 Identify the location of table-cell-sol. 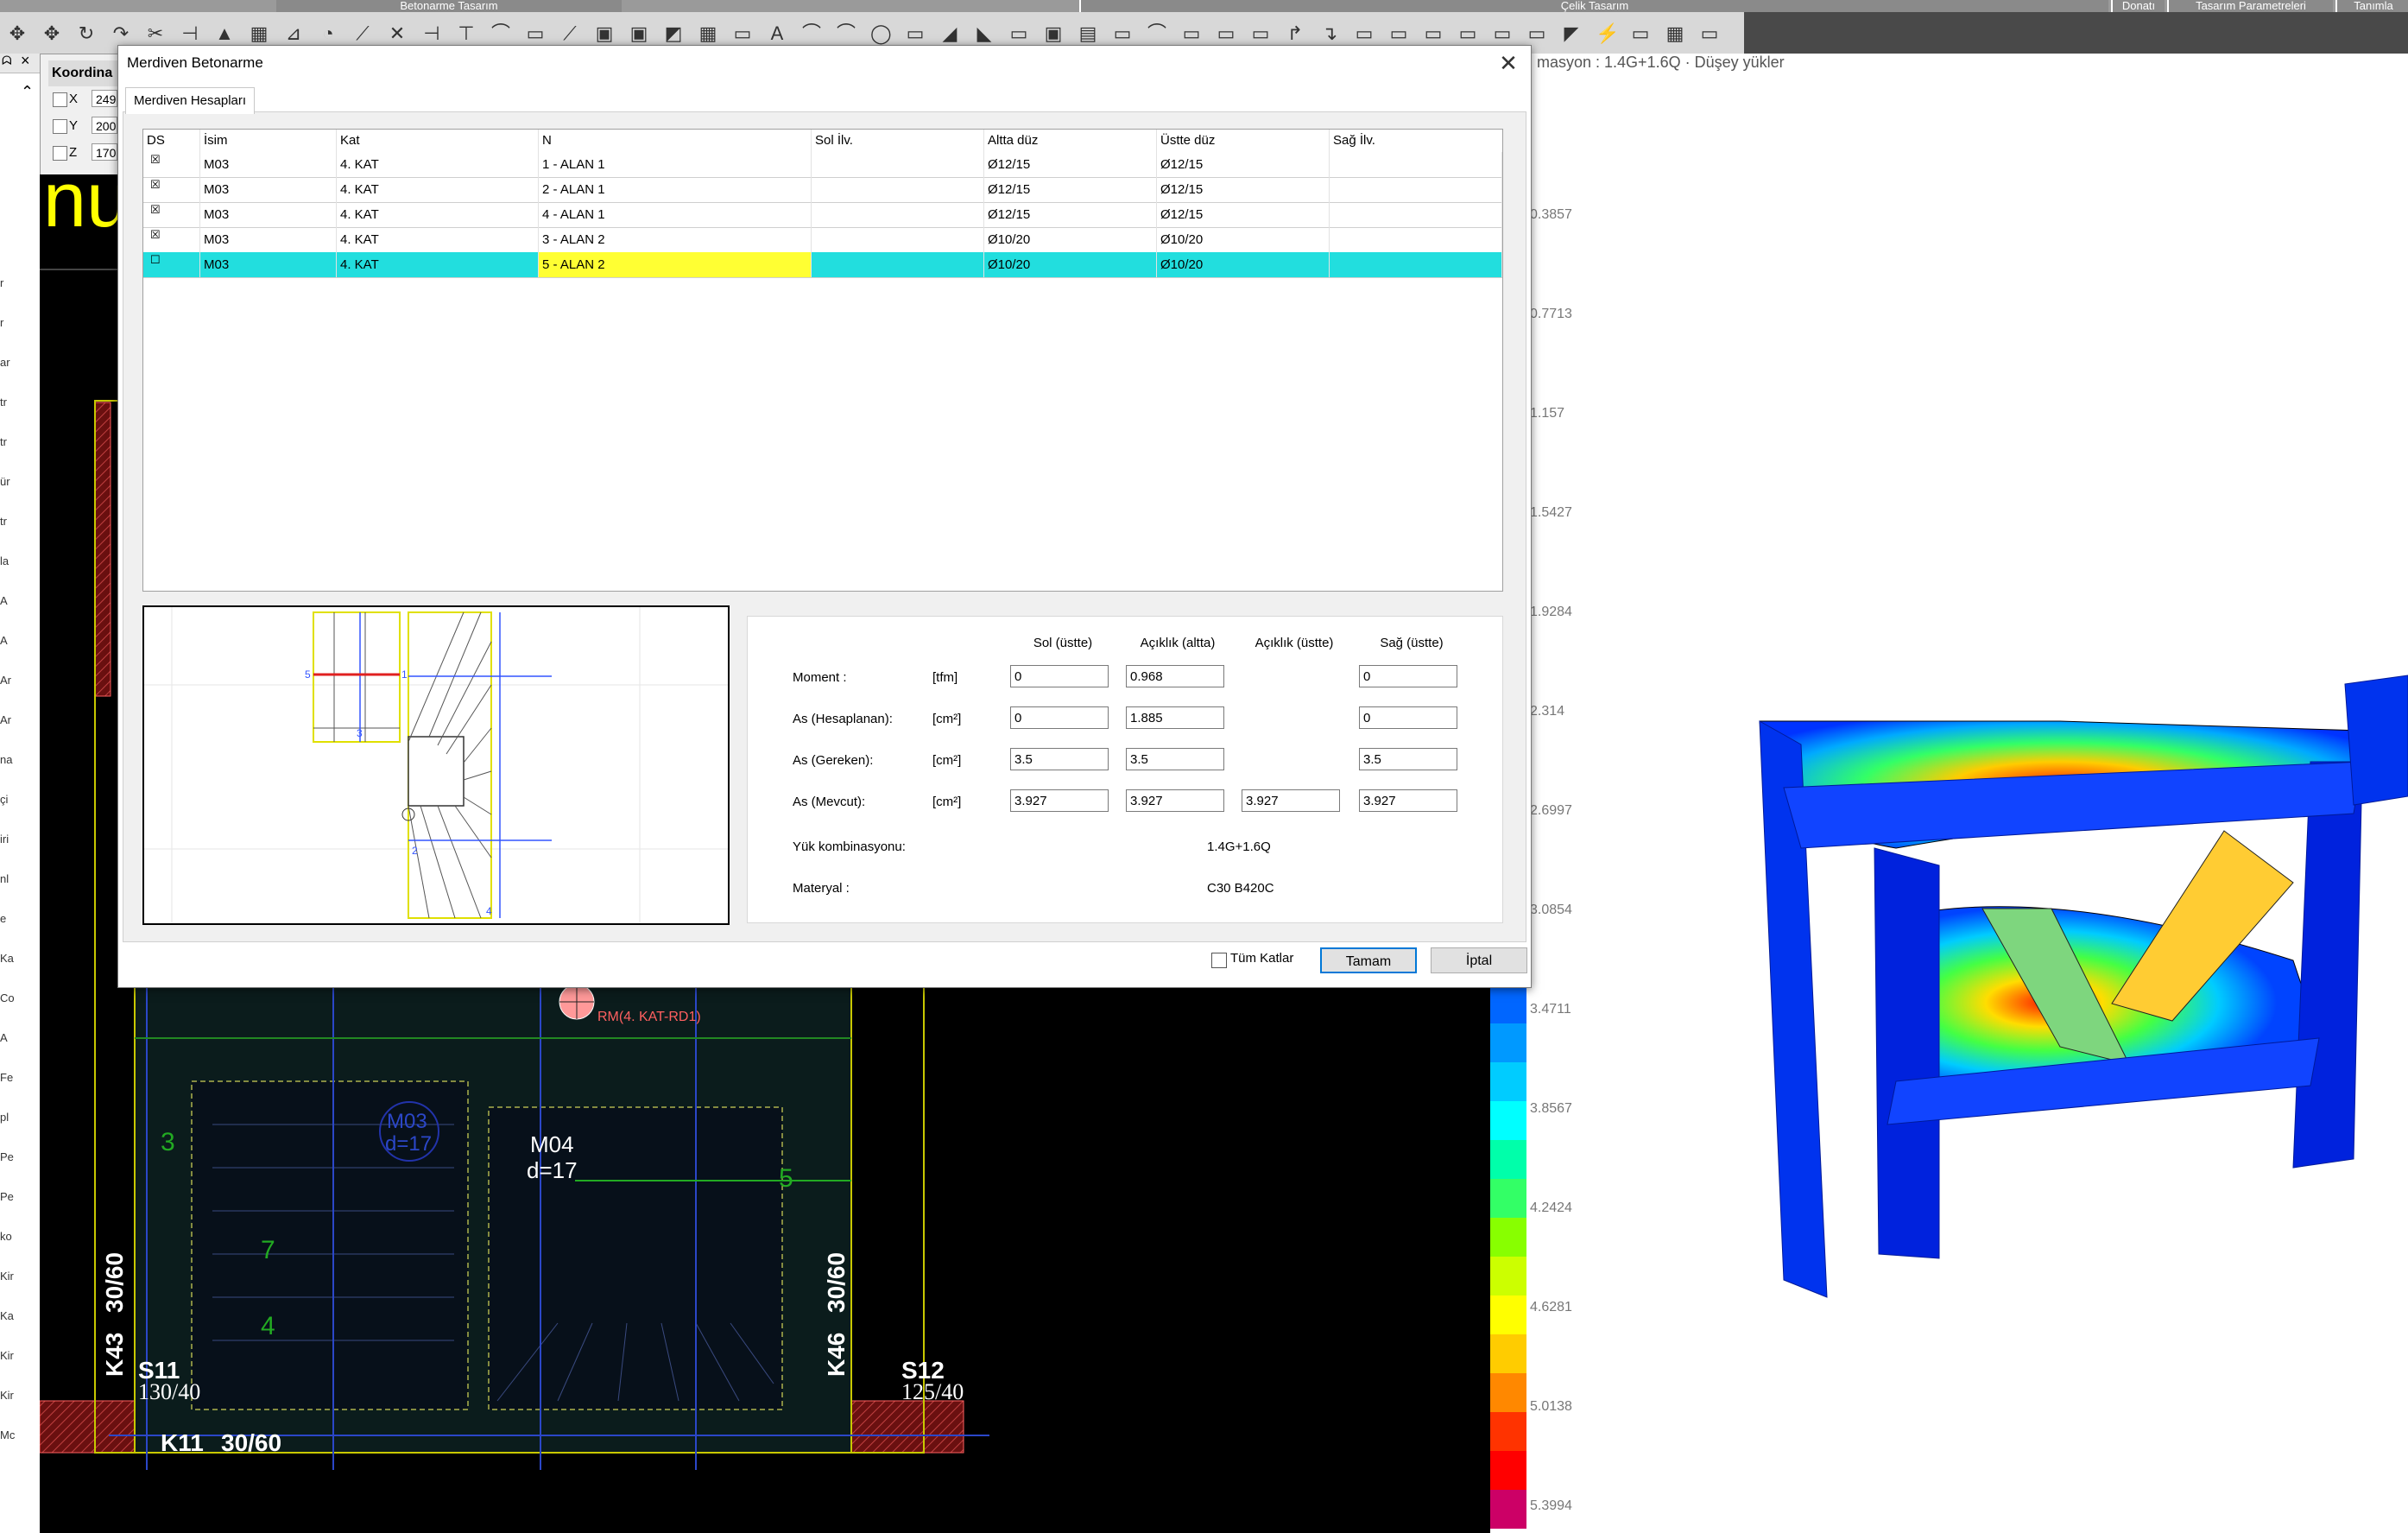
(898, 164).